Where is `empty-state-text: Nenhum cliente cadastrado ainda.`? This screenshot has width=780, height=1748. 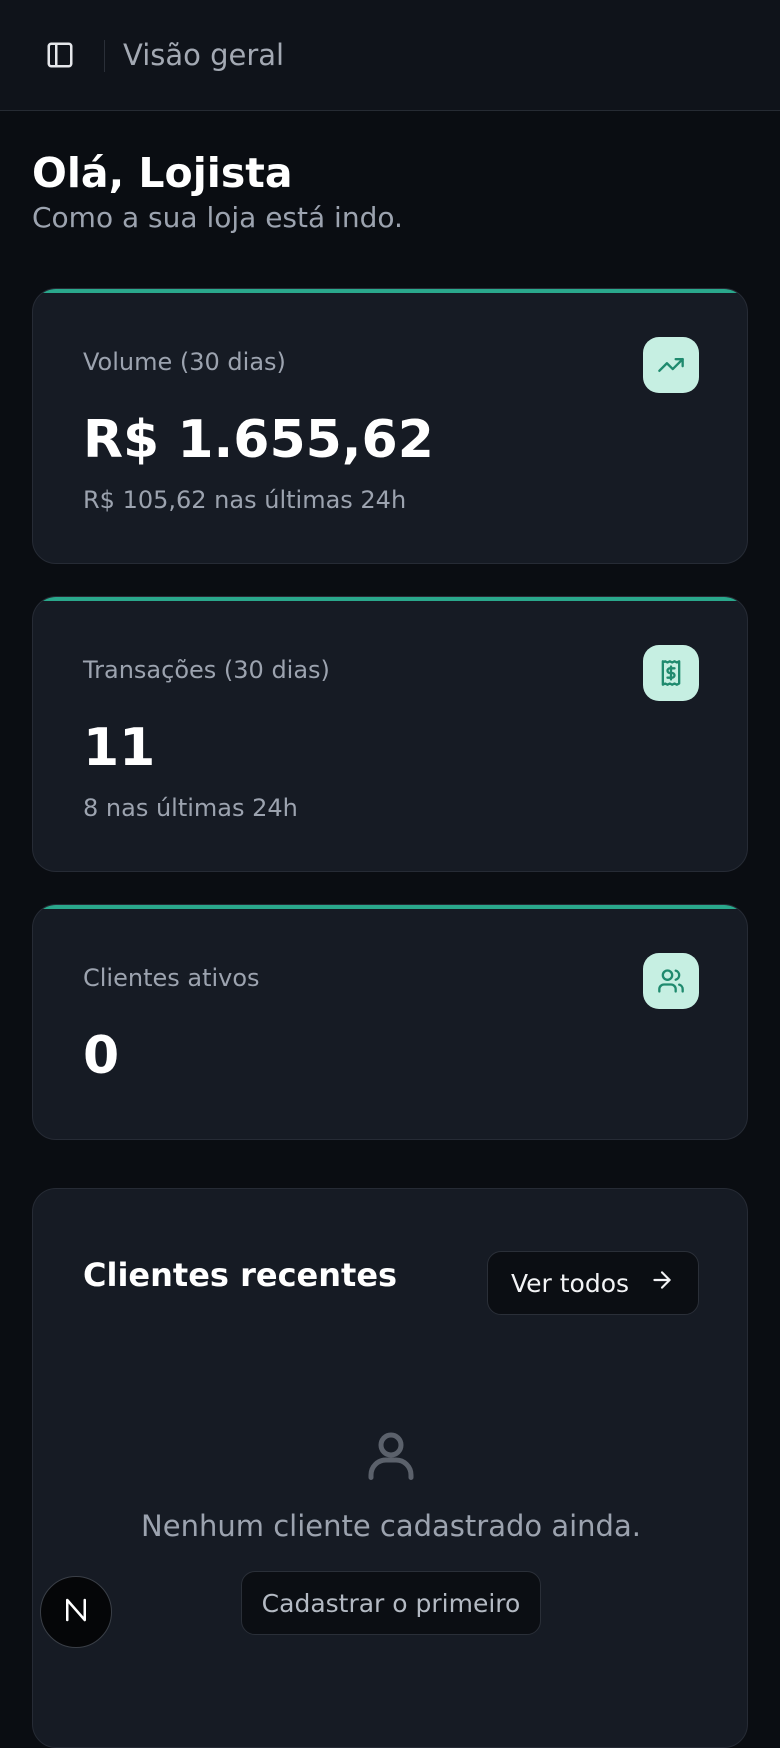
empty-state-text: Nenhum cliente cadastrado ainda. is located at coordinates (391, 1526).